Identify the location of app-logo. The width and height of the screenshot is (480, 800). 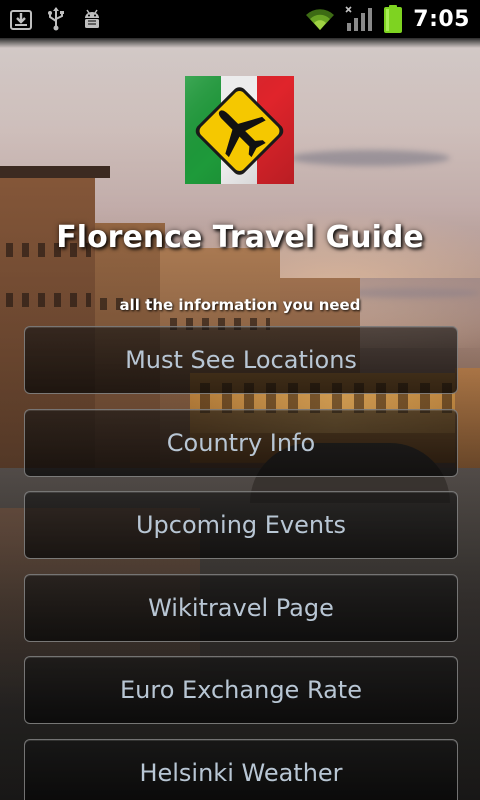
(239, 130).